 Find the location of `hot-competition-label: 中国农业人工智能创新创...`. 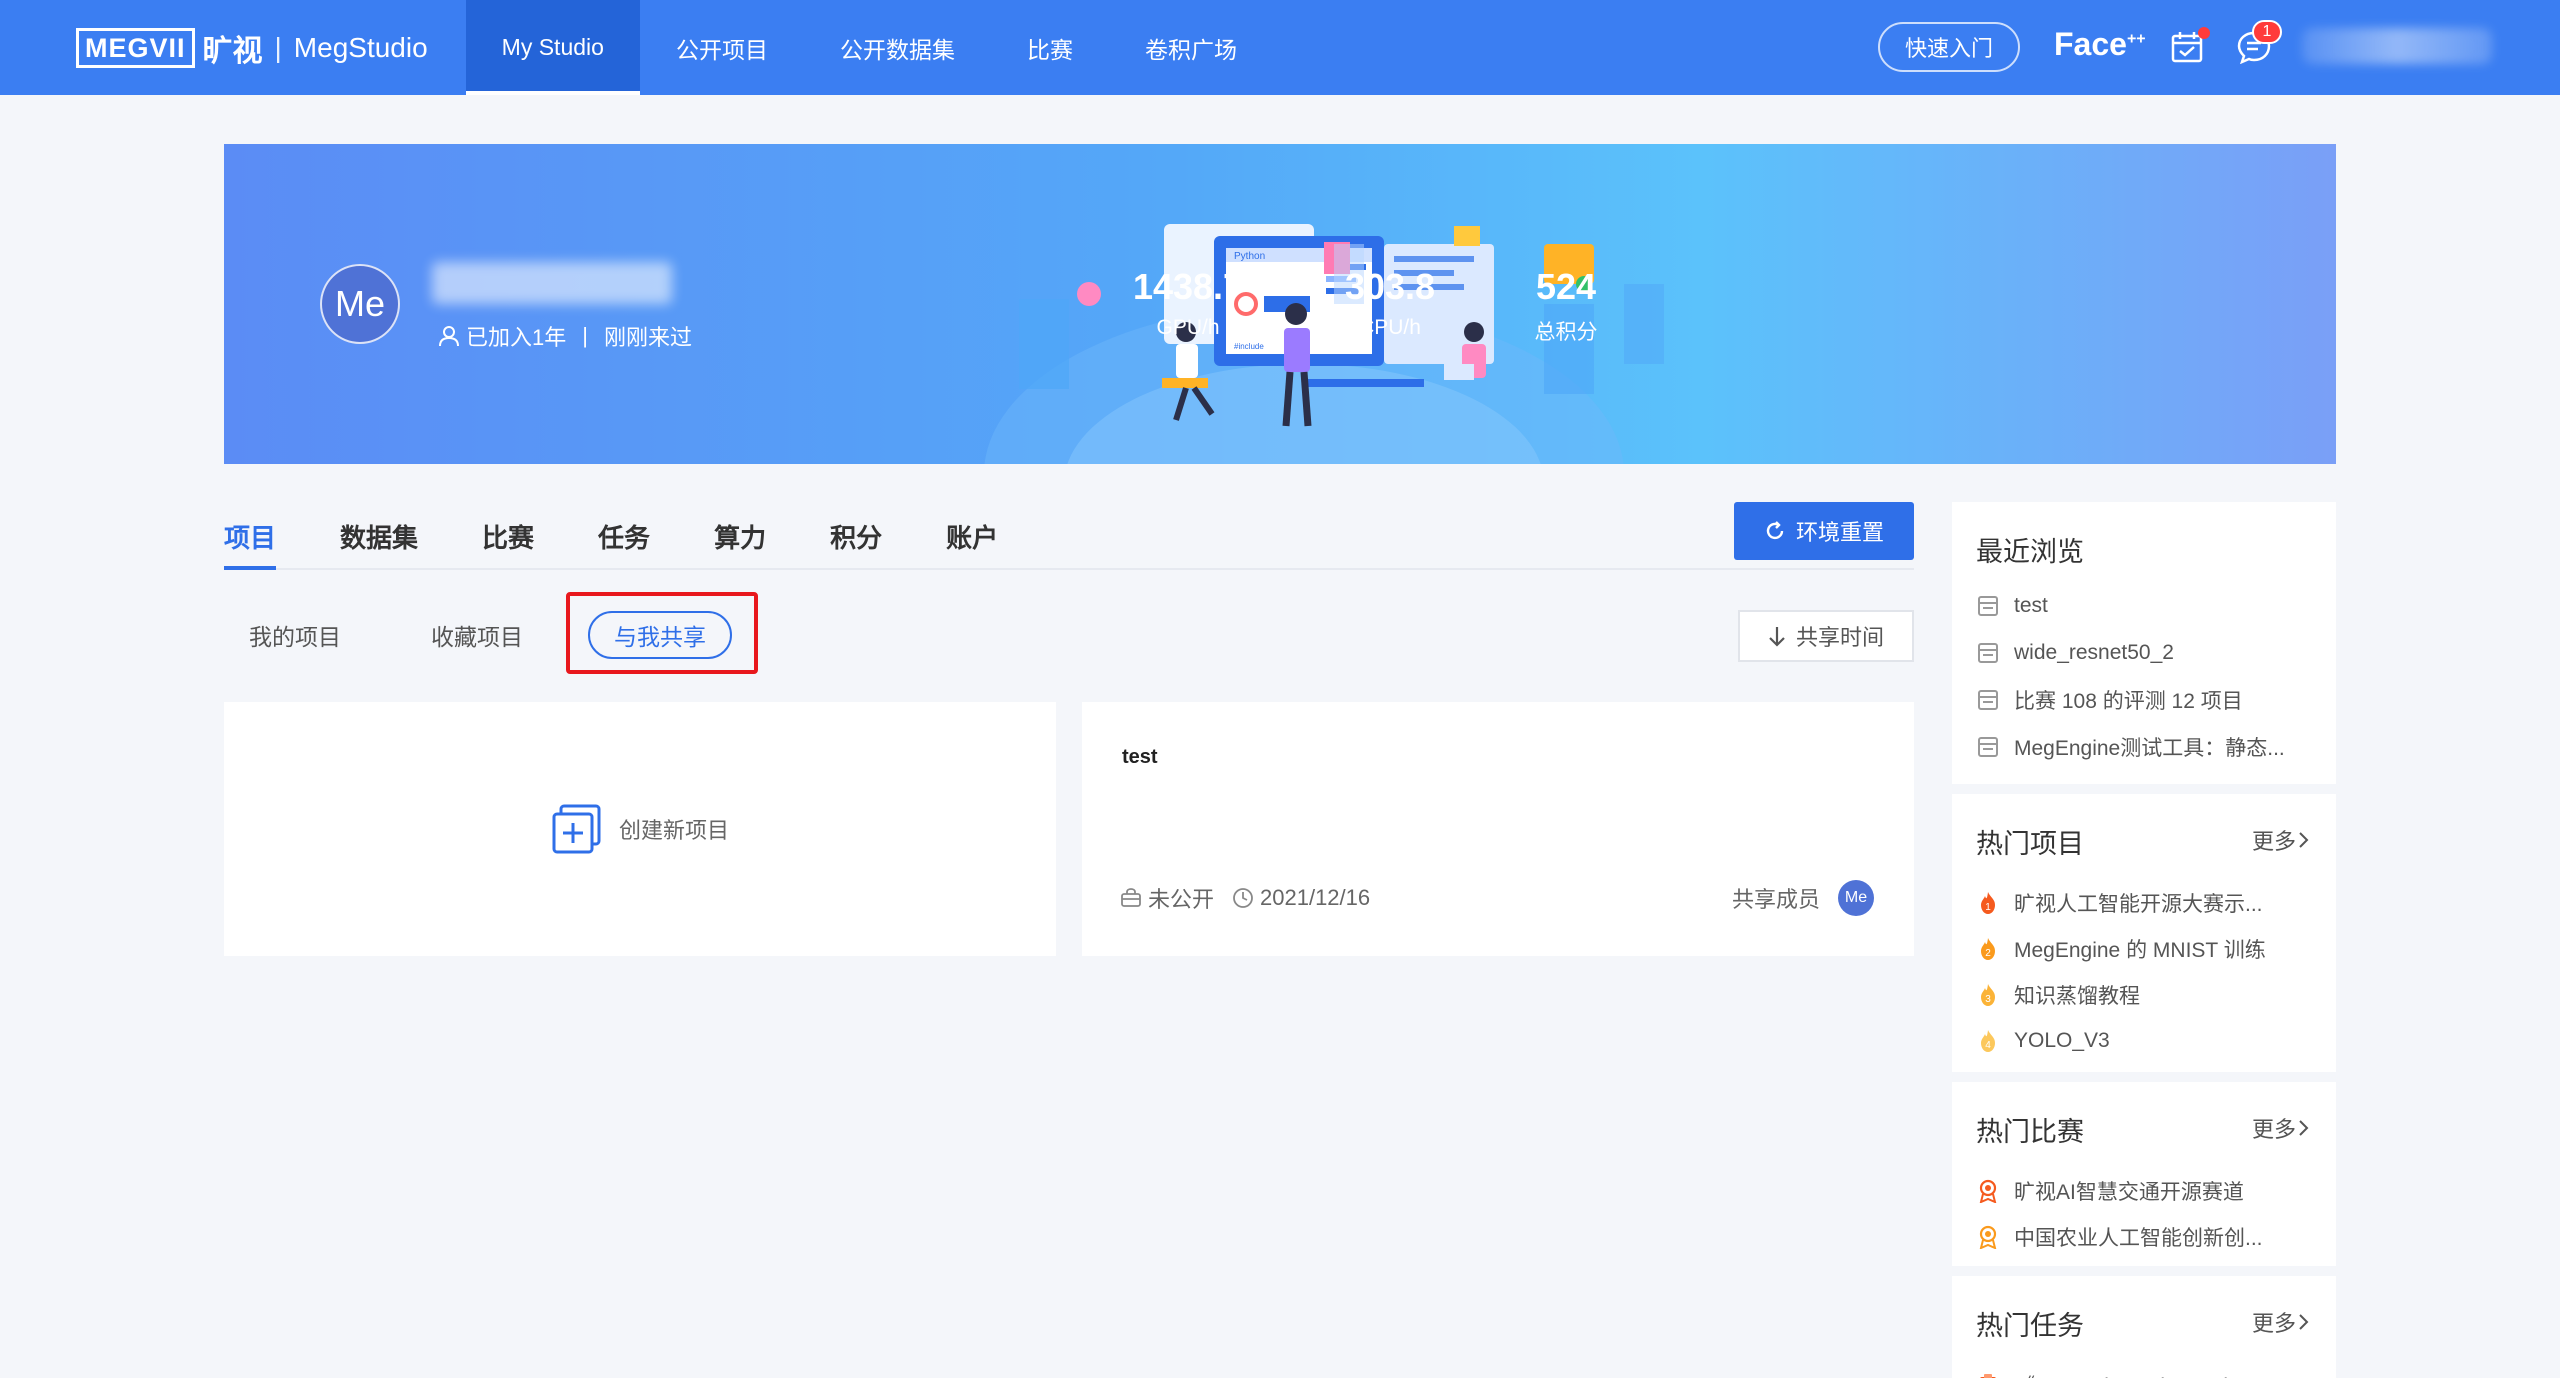

hot-competition-label: 中国农业人工智能创新创... is located at coordinates (2138, 1238).